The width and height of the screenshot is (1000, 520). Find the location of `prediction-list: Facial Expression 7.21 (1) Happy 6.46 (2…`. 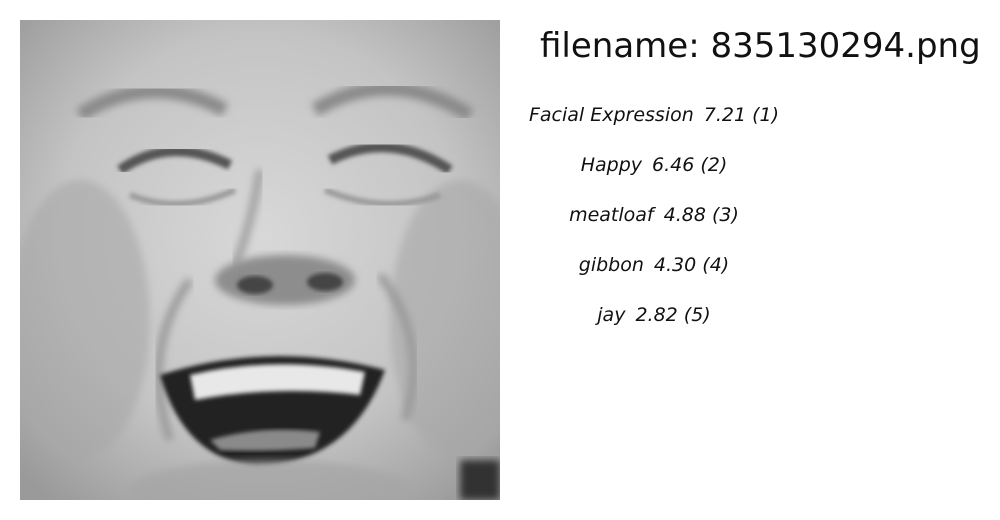

prediction-list: Facial Expression 7.21 (1) Happy 6.46 (2… is located at coordinates (654, 225).